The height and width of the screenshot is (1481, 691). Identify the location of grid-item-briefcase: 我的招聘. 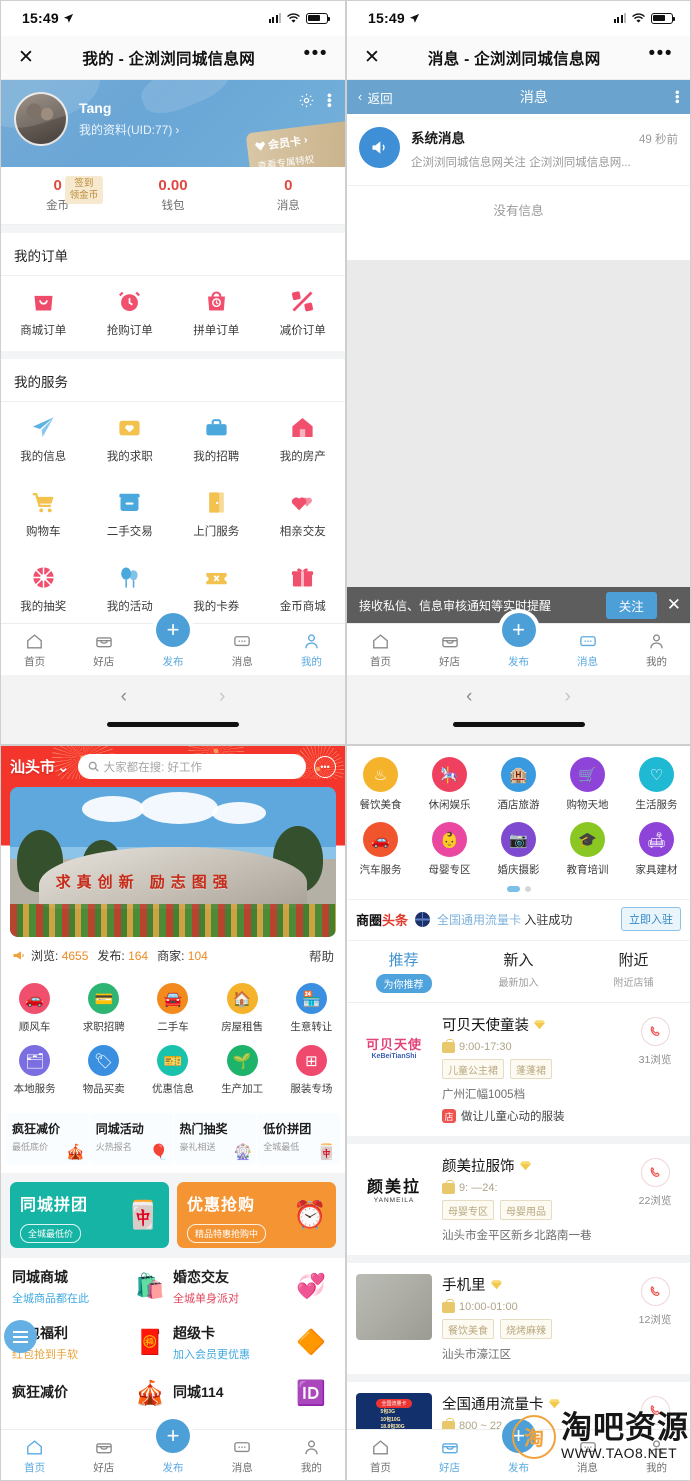
(216, 439).